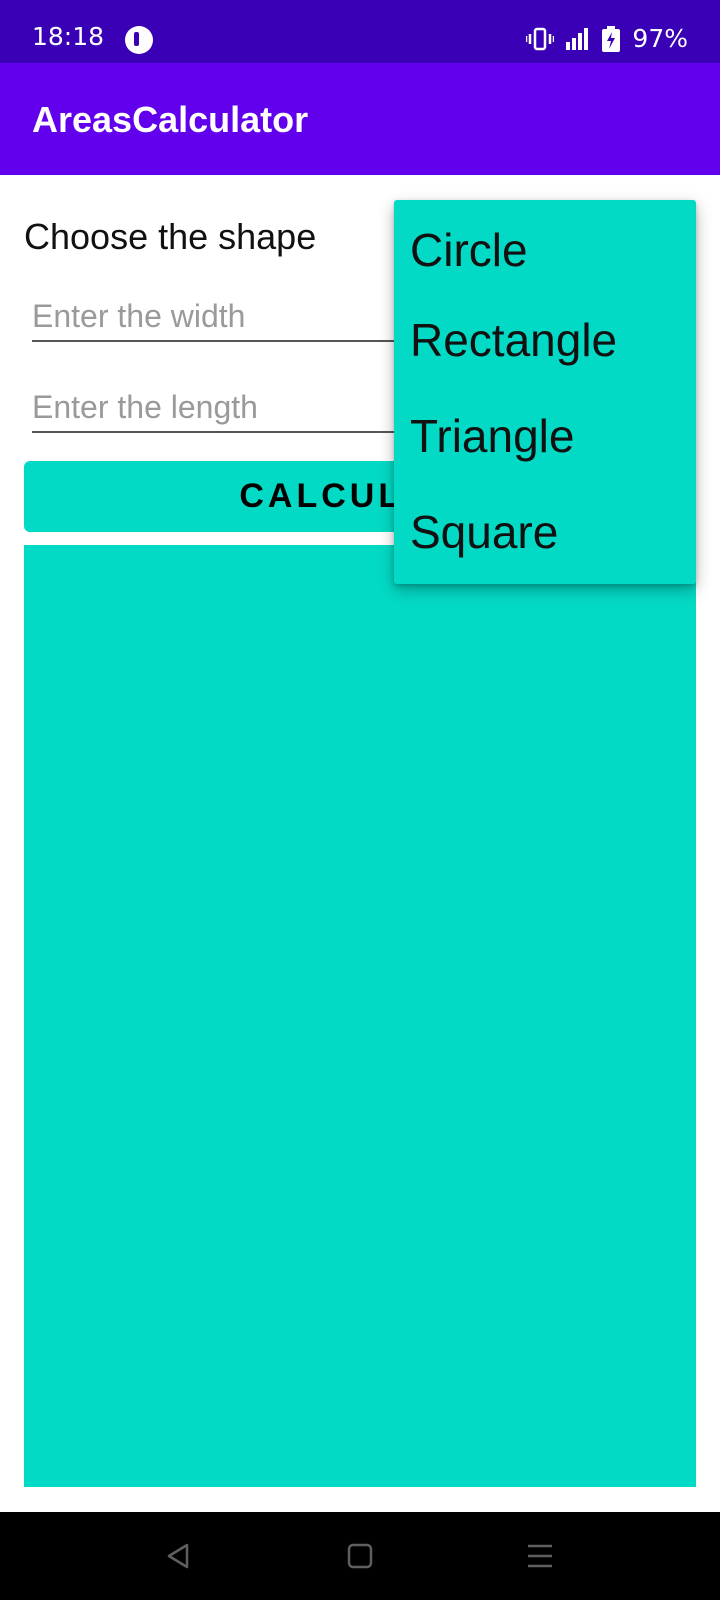  Describe the element at coordinates (660, 38) in the screenshot. I see `battery-percentage: 97%` at that location.